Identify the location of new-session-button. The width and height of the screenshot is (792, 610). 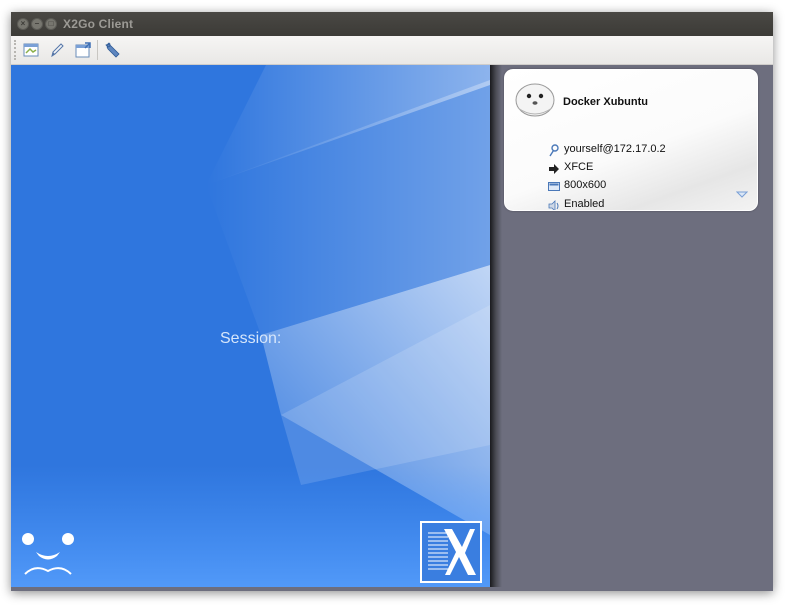
(31, 50).